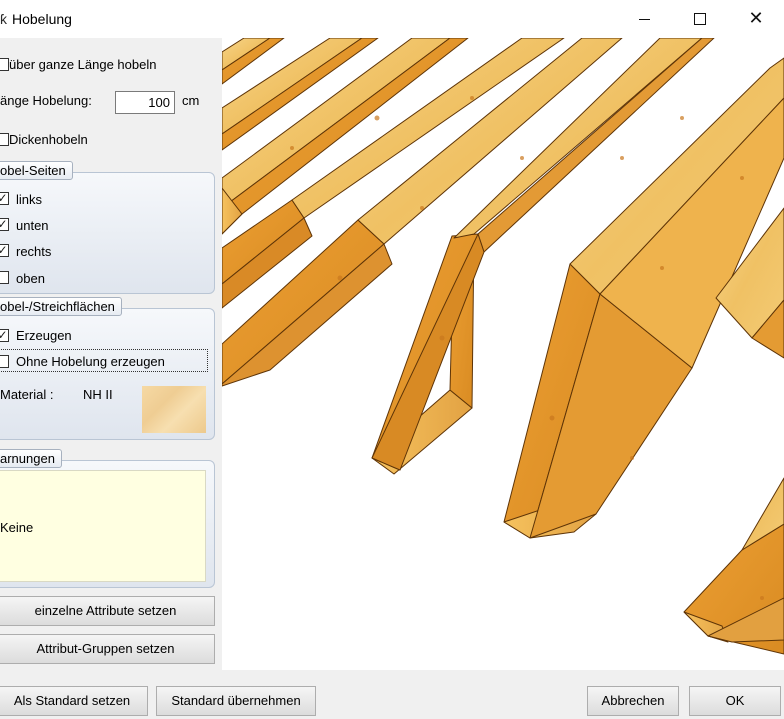  Describe the element at coordinates (98, 394) in the screenshot. I see `material-value: NH II` at that location.